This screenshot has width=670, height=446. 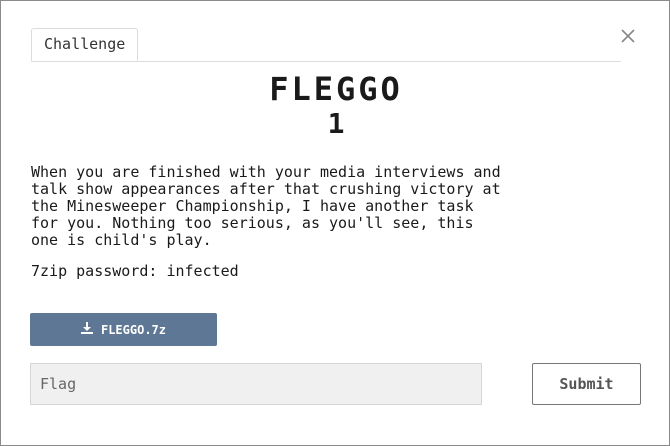 What do you see at coordinates (586, 384) in the screenshot?
I see `submit-button: Submit` at bounding box center [586, 384].